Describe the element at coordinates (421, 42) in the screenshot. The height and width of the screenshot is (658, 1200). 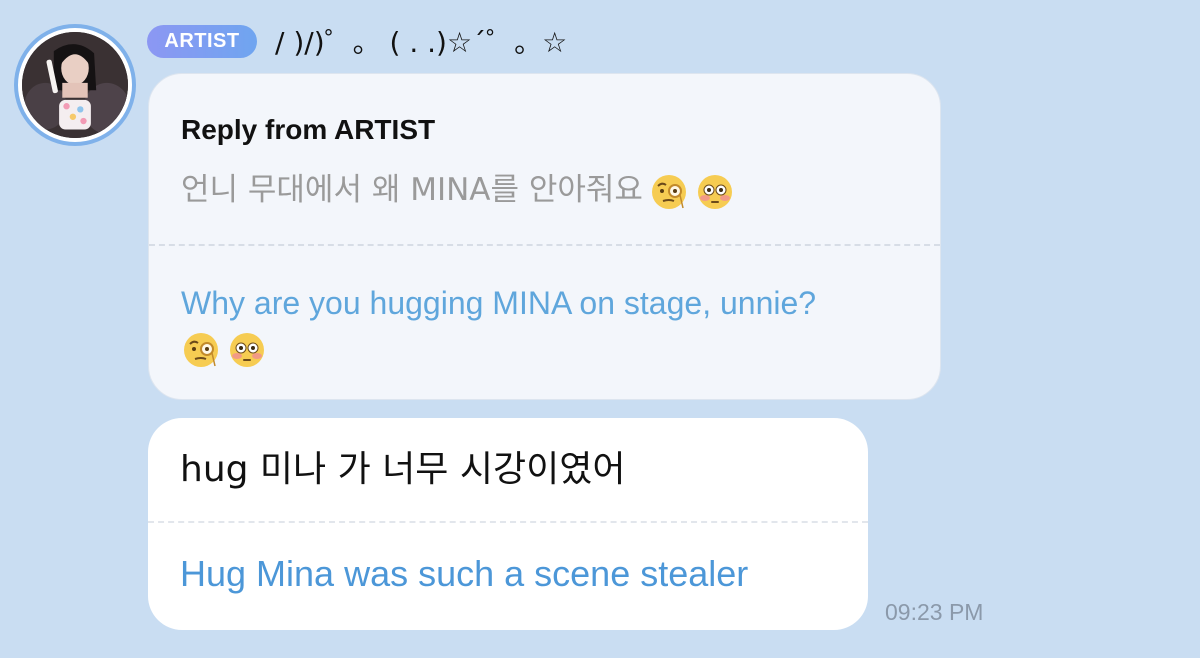
I see `sender-name: / )/)゜。 ( . .)☆´゜。☆` at that location.